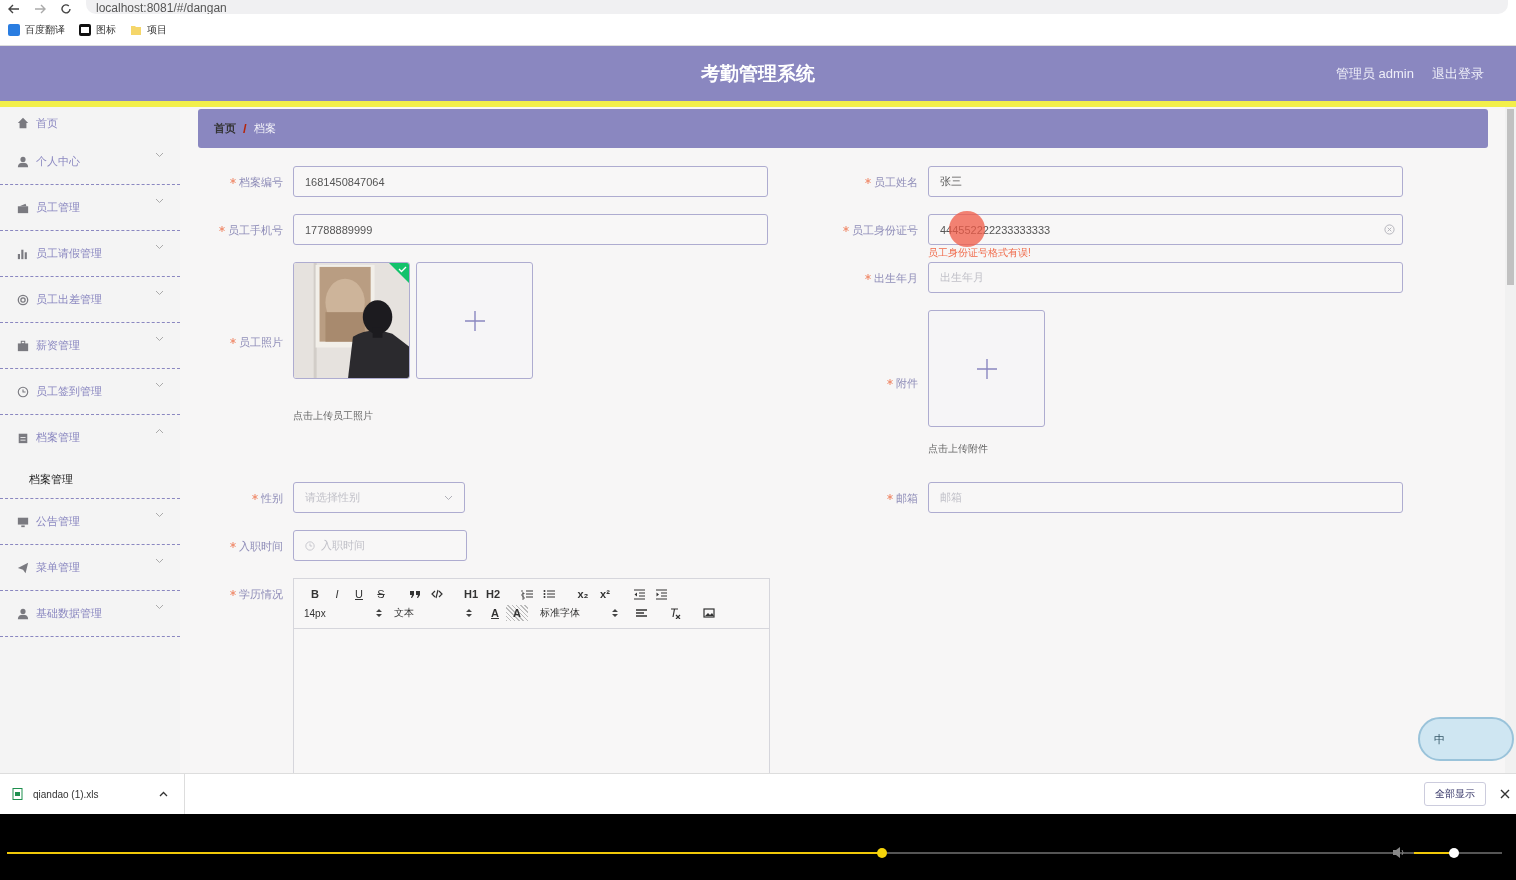 This screenshot has width=1516, height=880. Describe the element at coordinates (1165, 181) in the screenshot. I see `input-field: 张三` at that location.